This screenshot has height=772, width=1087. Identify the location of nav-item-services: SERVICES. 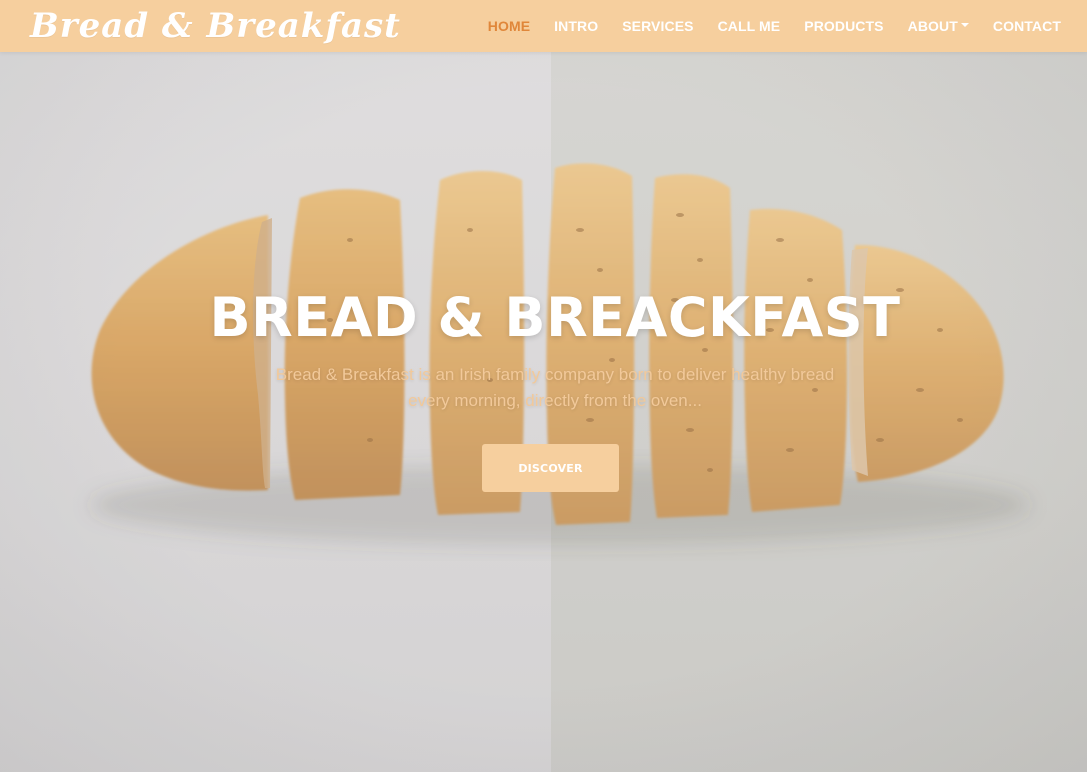
(657, 26).